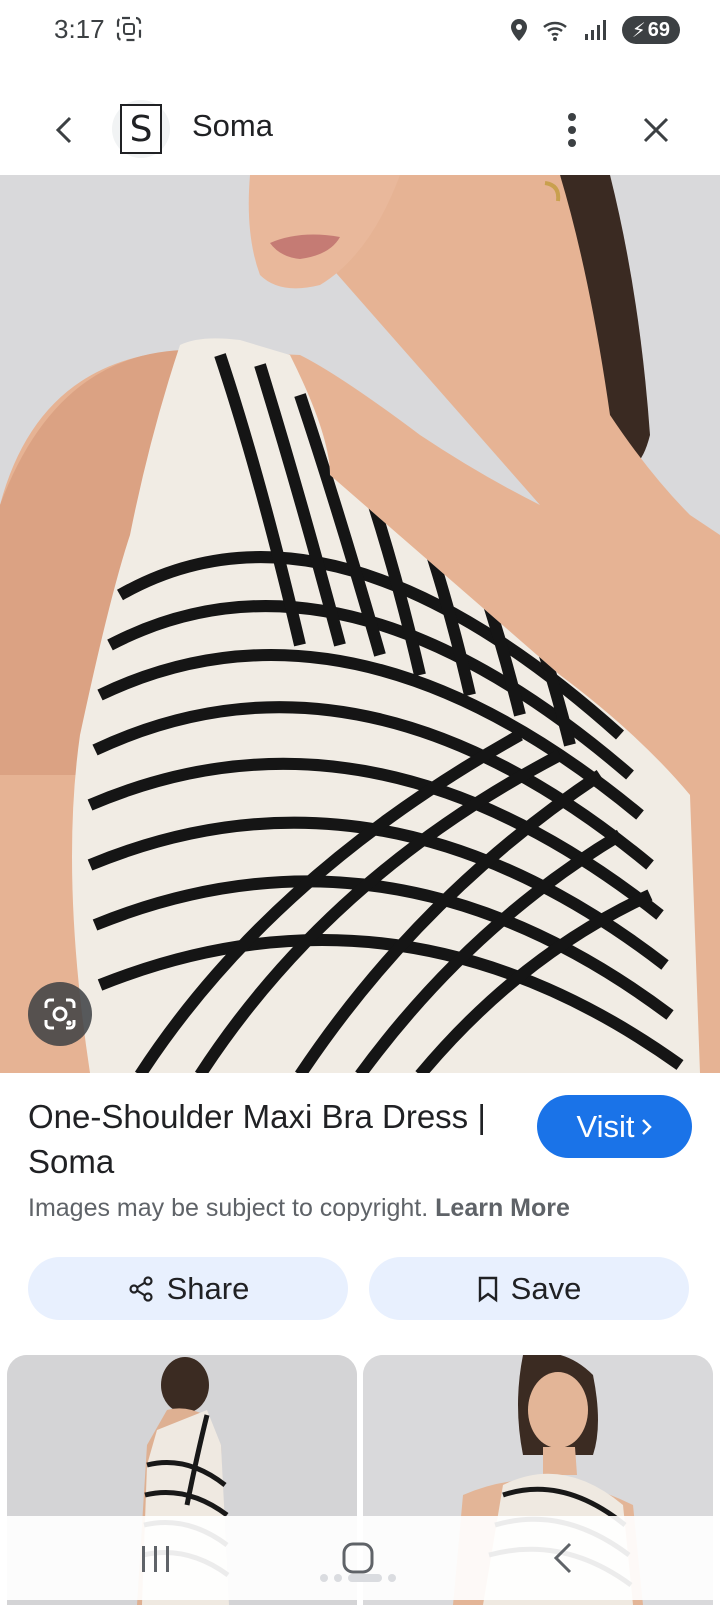 The width and height of the screenshot is (720, 1605). I want to click on chevron-right-icon, so click(646, 1126).